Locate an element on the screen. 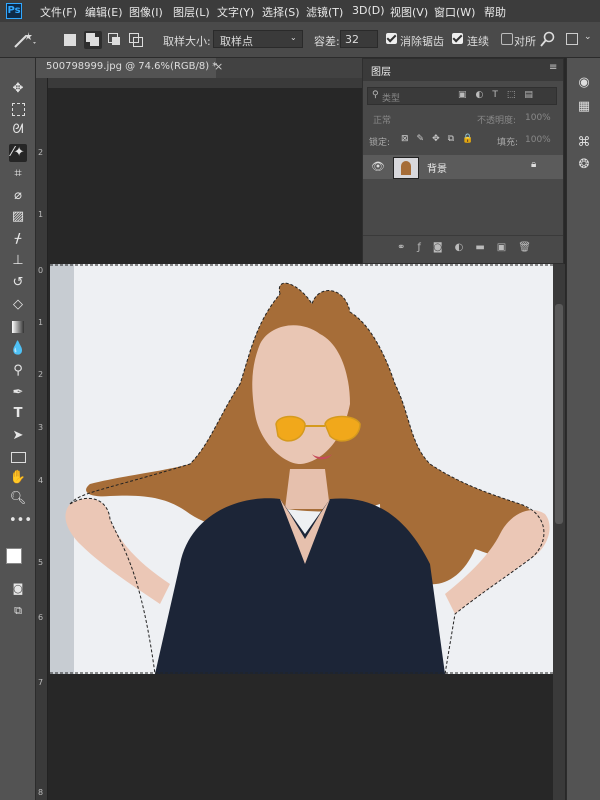 This screenshot has width=600, height=800. magic-wand-tool-icon: ⁄✦ is located at coordinates (18, 153).